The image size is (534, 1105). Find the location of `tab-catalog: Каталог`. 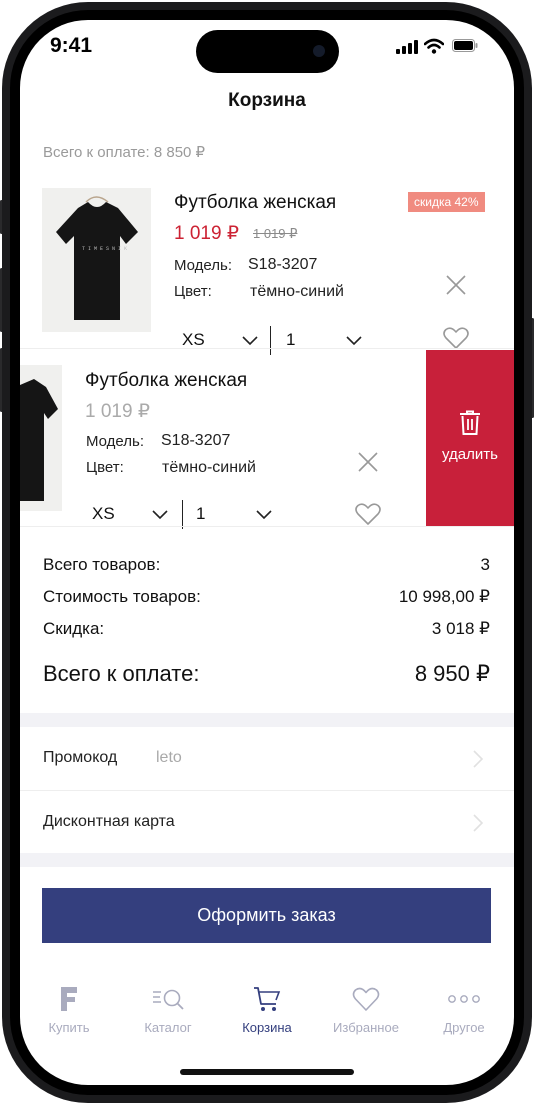

tab-catalog: Каталог is located at coordinates (168, 1009).